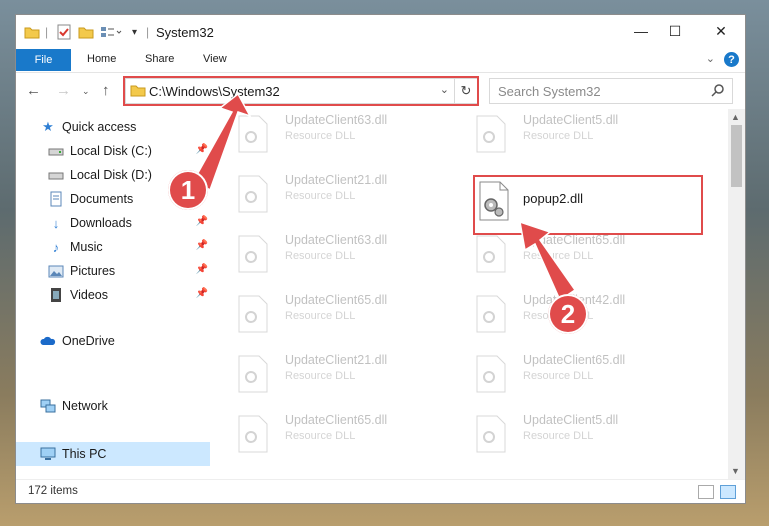 The height and width of the screenshot is (526, 769). I want to click on nav-item-local-disk-c: Local Disk (C:) 📌, so click(130, 151).